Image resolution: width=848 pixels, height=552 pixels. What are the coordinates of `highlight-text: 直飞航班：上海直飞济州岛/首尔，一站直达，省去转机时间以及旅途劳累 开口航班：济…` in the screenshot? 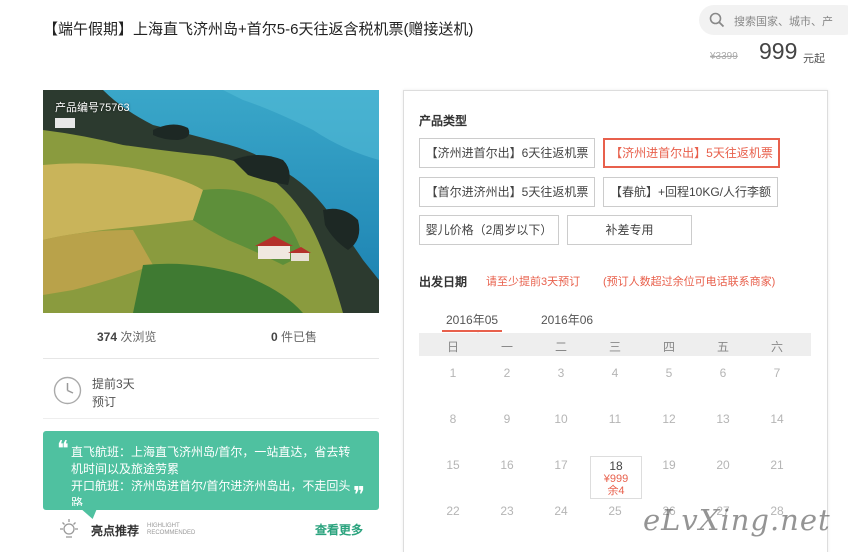 It's located at (211, 475).